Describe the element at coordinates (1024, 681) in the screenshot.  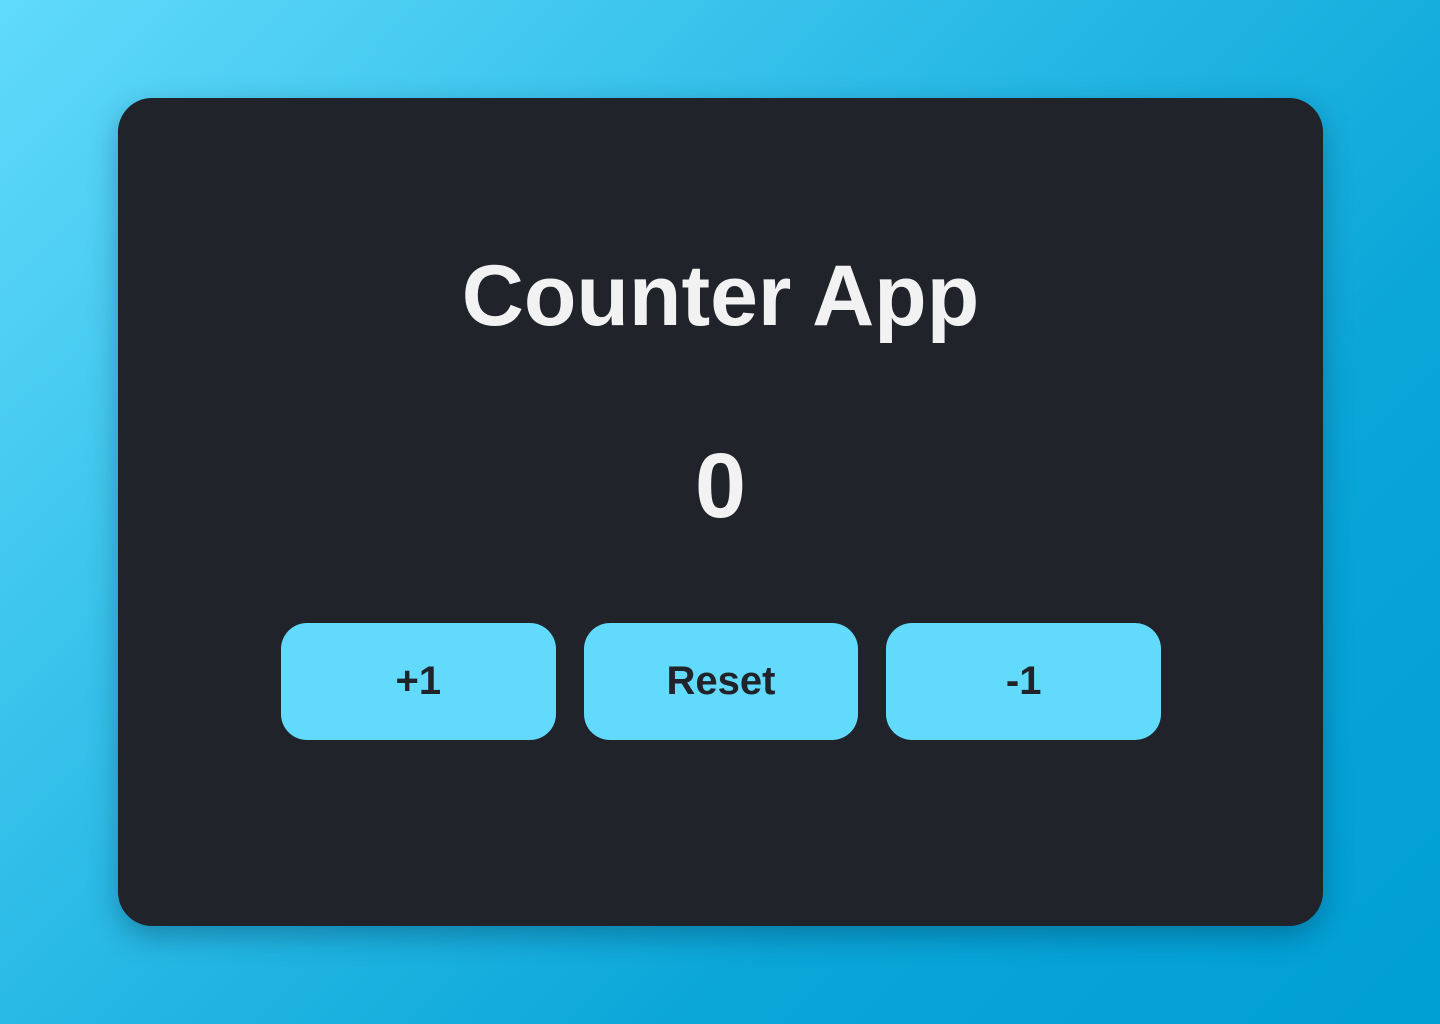
I see `decrement-button: -1` at that location.